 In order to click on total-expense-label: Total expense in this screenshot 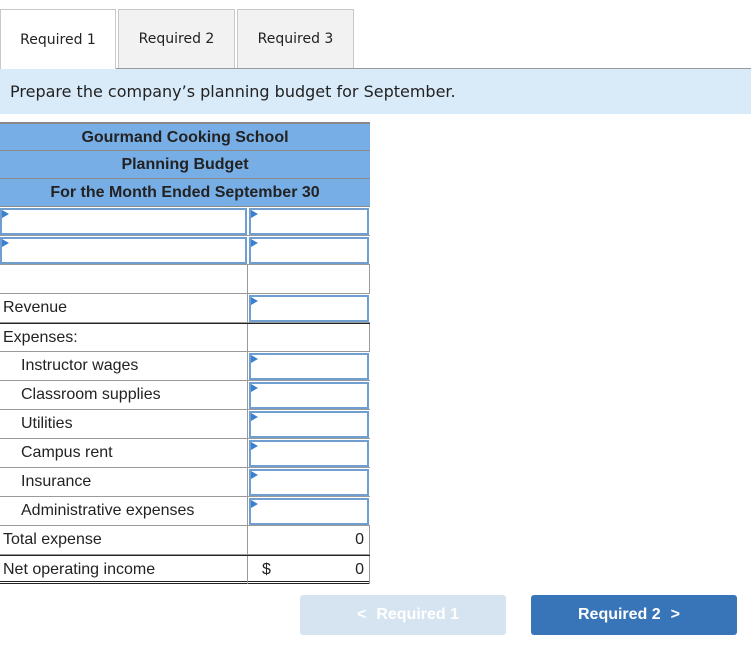, I will do `click(124, 540)`.